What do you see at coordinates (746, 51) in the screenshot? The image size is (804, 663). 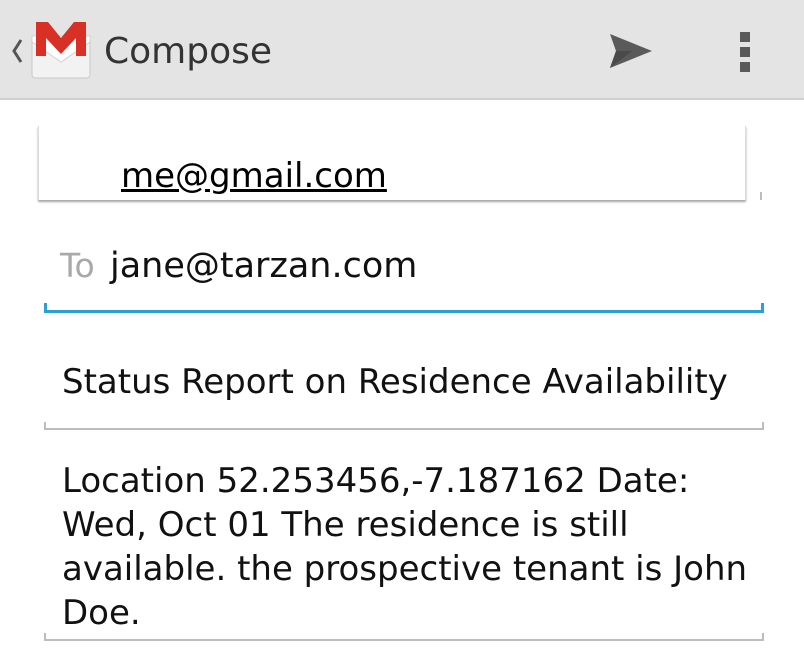 I see `overflow-menu-icon` at bounding box center [746, 51].